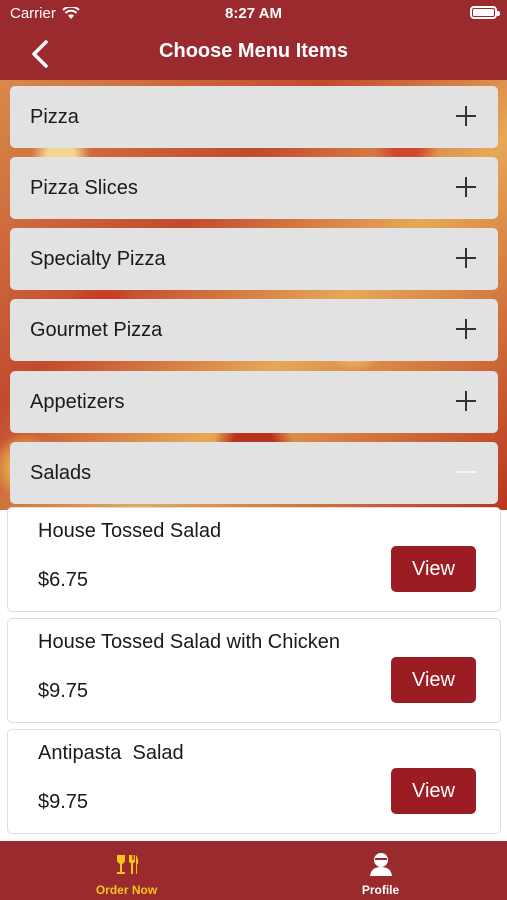  What do you see at coordinates (126, 890) in the screenshot?
I see `tab-label: Order Now` at bounding box center [126, 890].